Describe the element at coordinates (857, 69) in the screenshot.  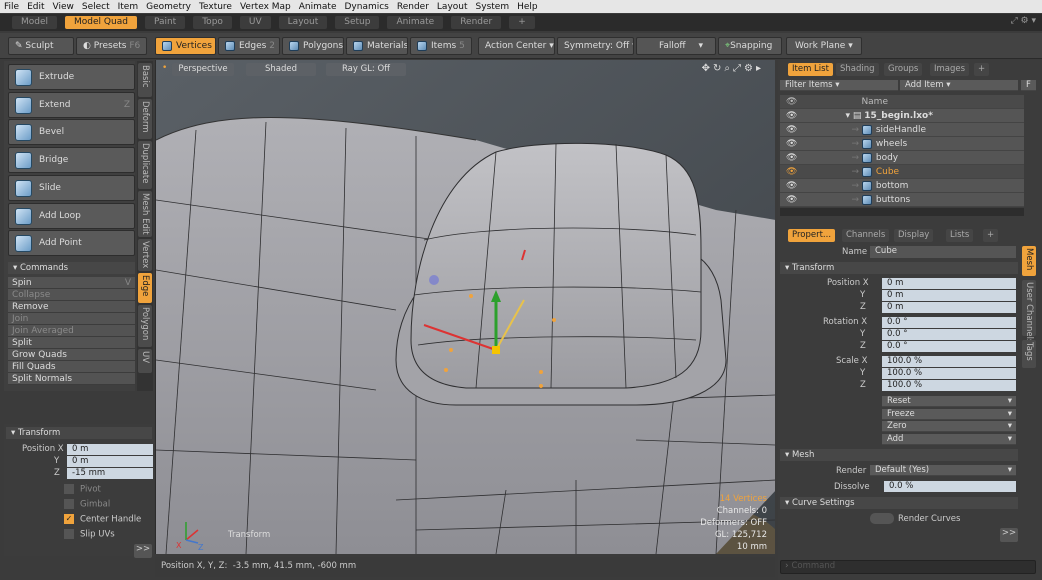
I see `item-tab-shading: Shading` at that location.